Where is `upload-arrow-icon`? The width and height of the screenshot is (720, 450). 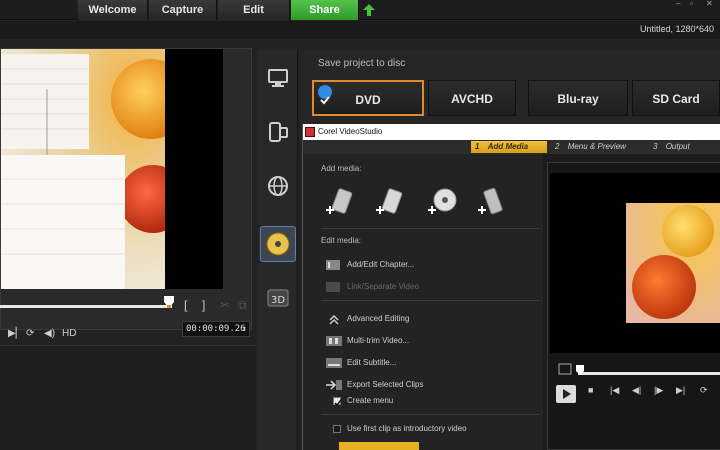
upload-arrow-icon is located at coordinates (369, 10).